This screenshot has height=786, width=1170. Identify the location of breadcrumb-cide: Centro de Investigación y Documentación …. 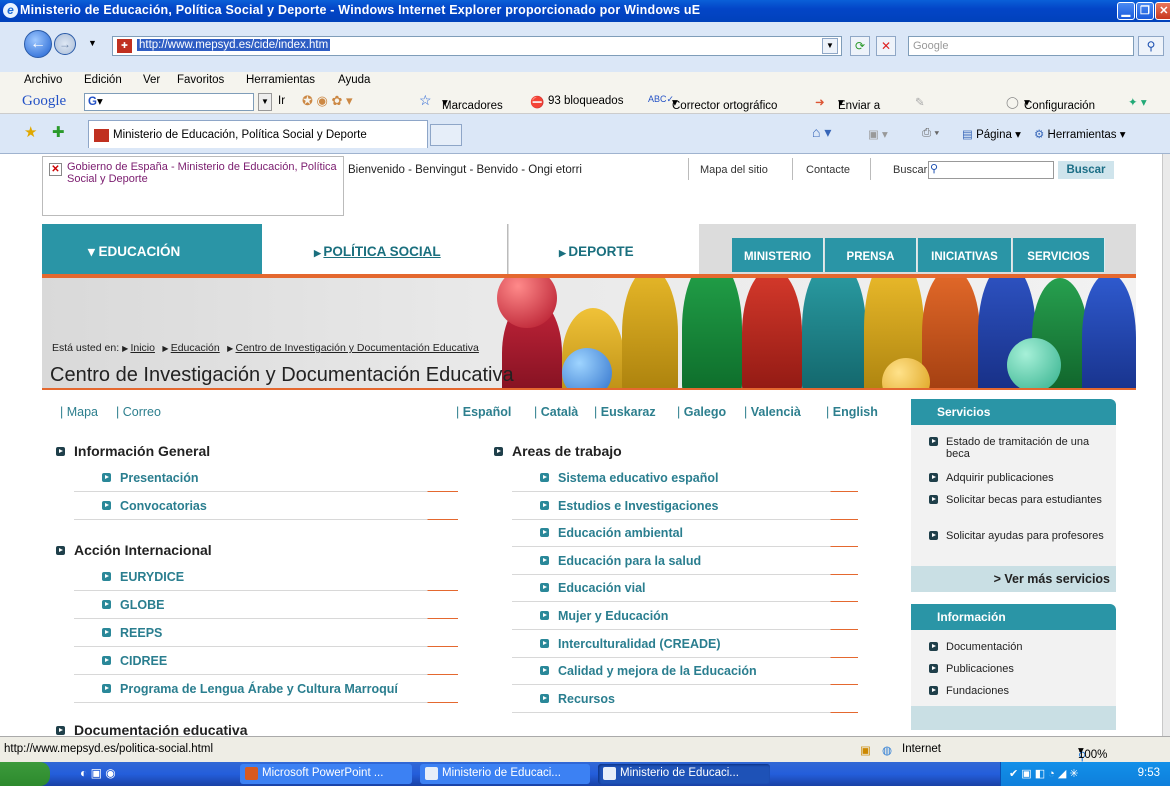
(357, 348).